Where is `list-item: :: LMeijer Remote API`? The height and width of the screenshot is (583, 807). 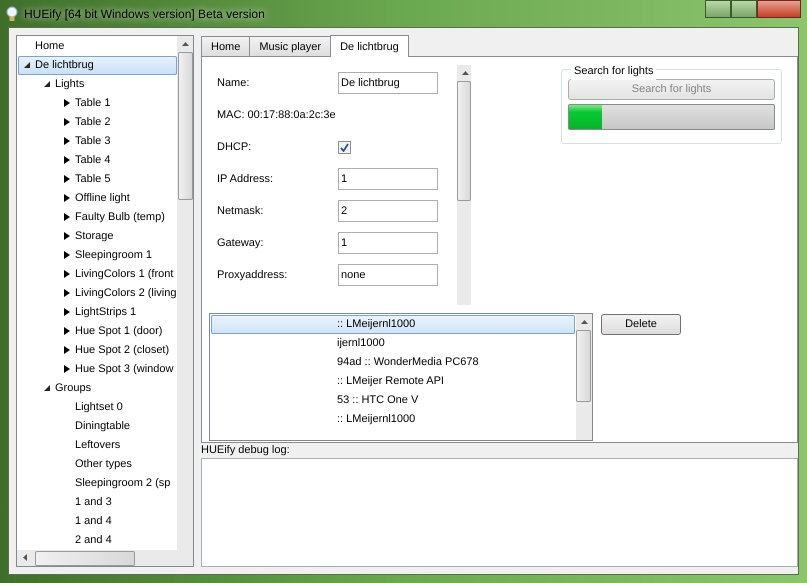 list-item: :: LMeijer Remote API is located at coordinates (393, 381).